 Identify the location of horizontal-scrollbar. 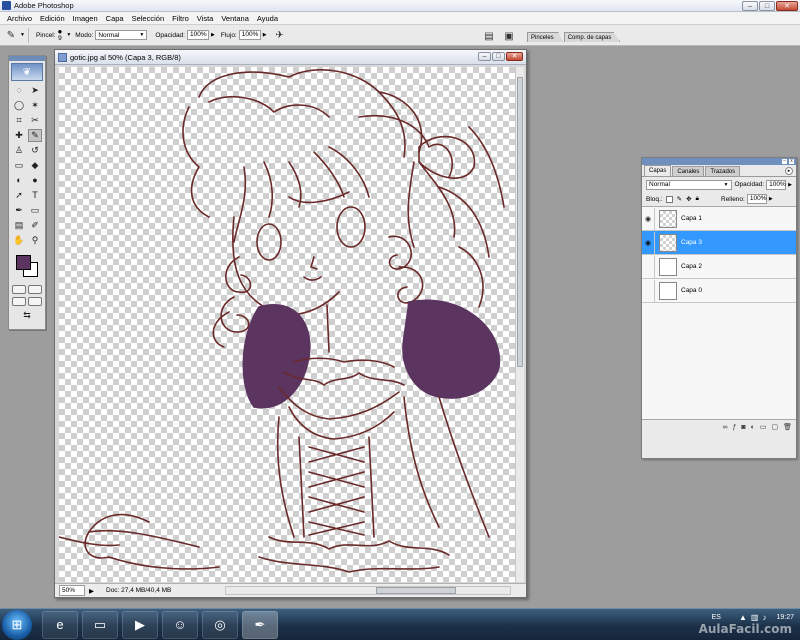
(368, 590).